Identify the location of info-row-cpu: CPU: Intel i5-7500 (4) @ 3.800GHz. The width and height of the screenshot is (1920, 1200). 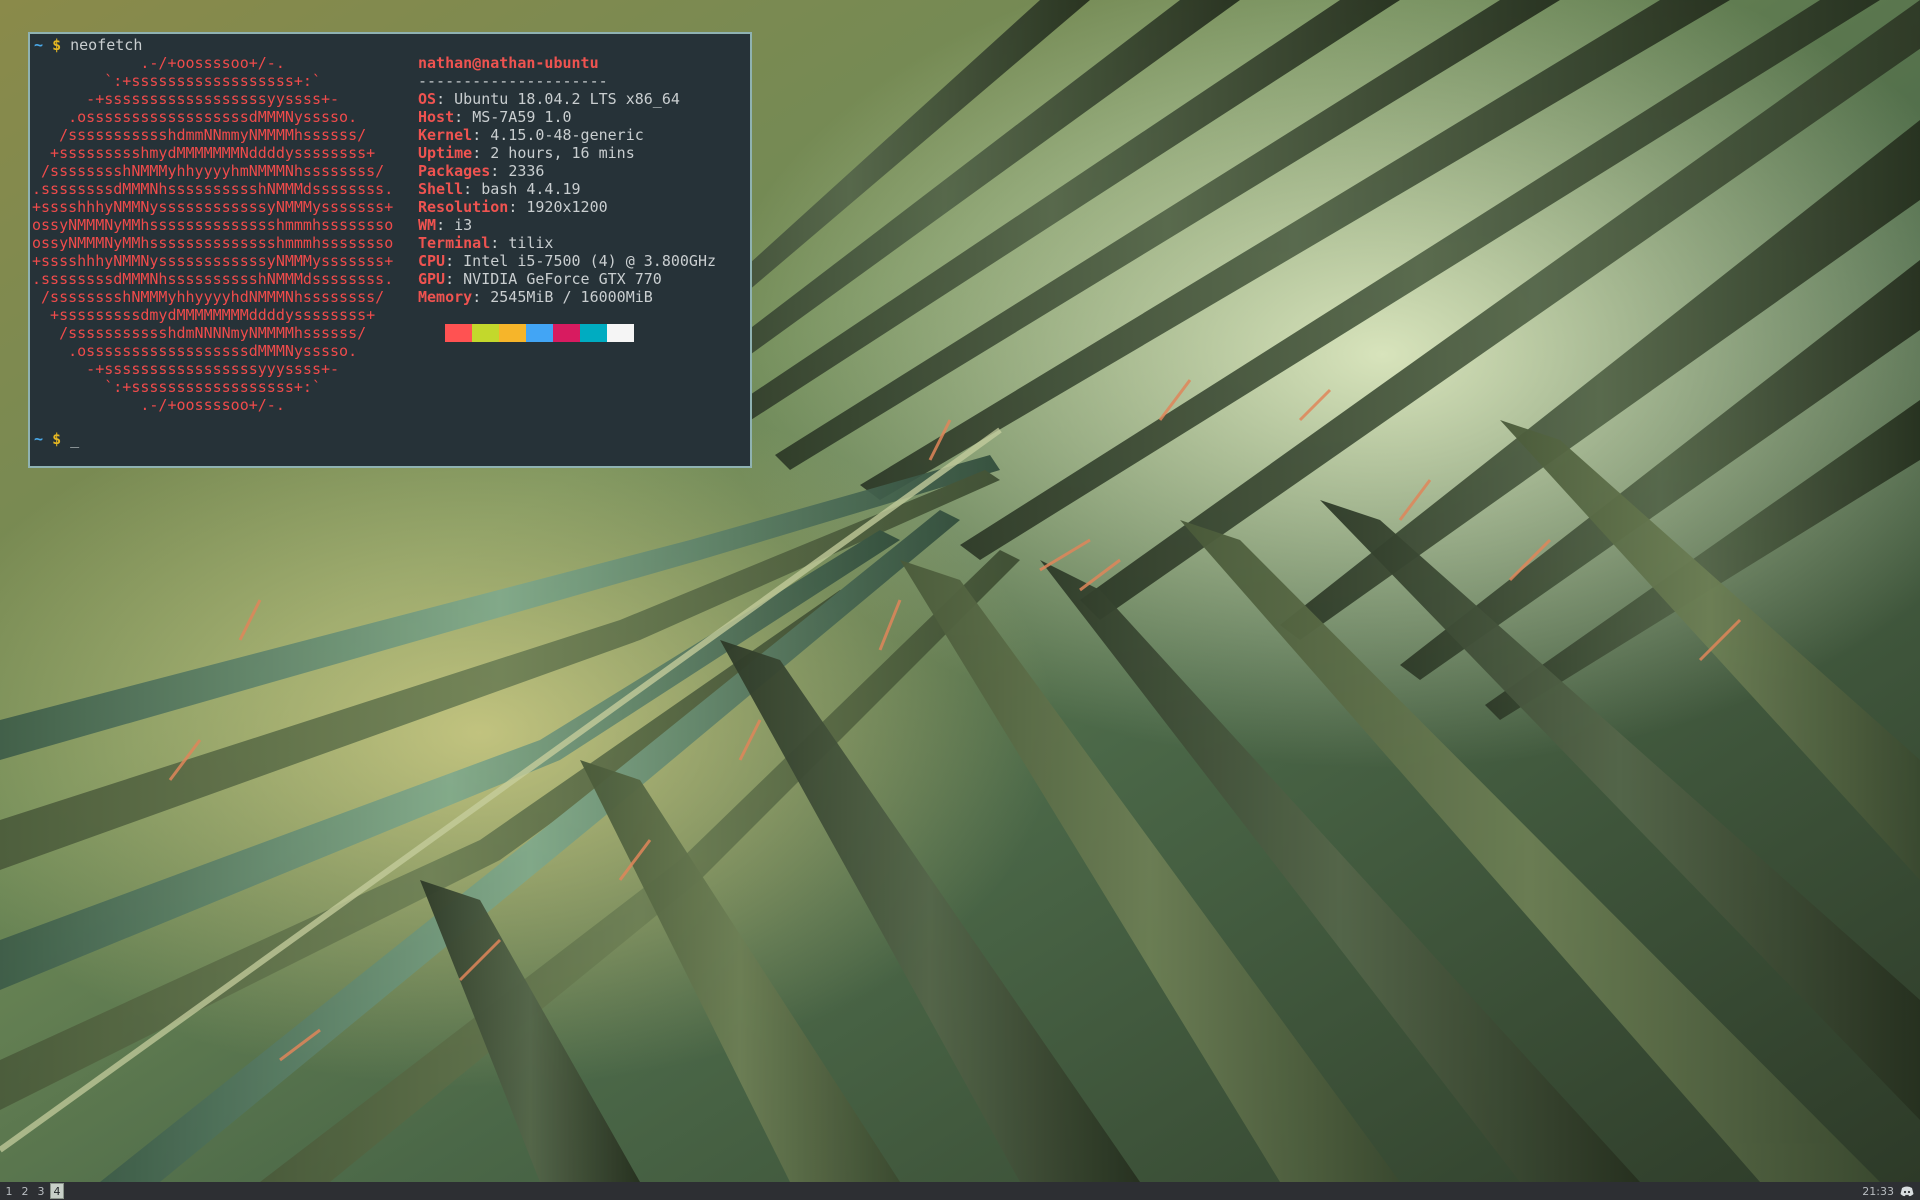
(567, 261).